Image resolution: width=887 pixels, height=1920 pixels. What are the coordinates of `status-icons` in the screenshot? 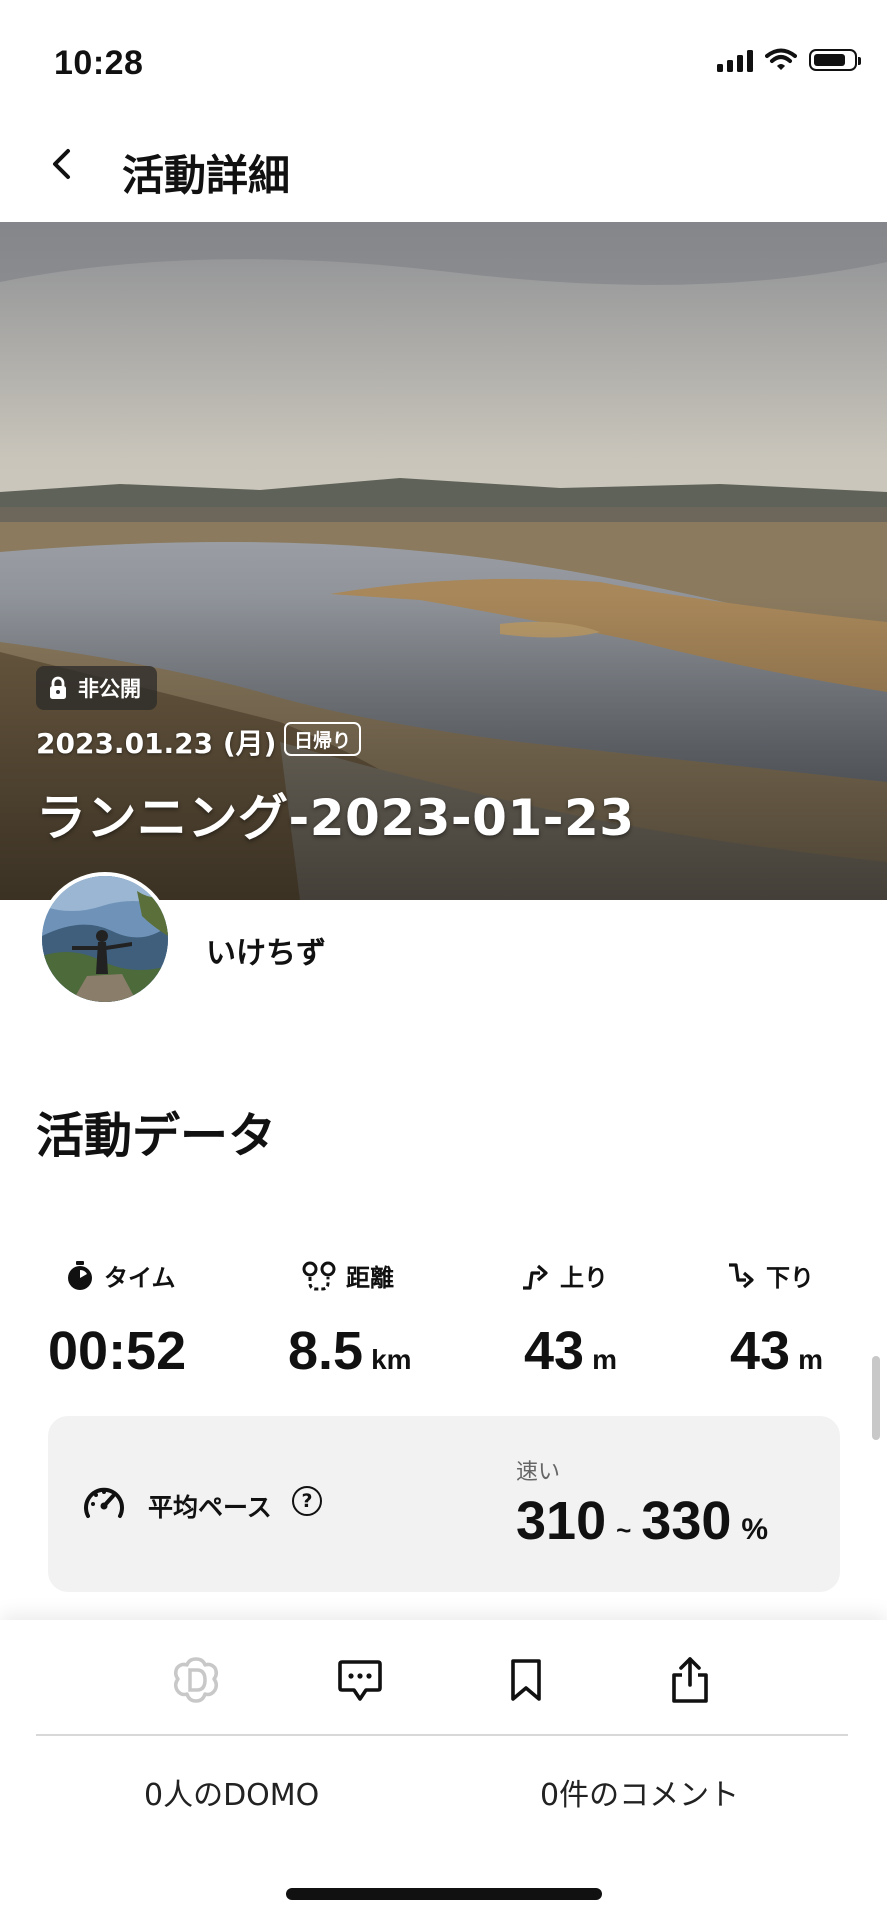 It's located at (789, 60).